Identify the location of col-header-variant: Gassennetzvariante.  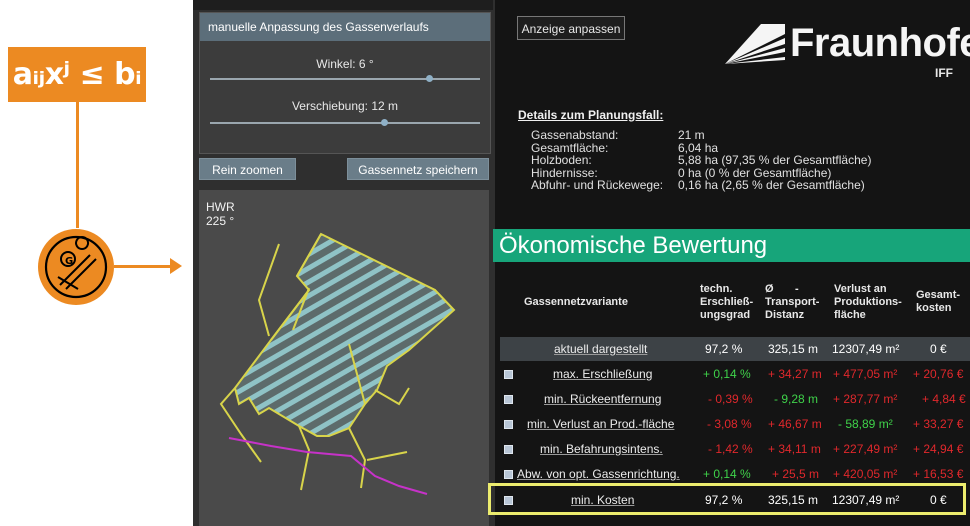
(576, 302).